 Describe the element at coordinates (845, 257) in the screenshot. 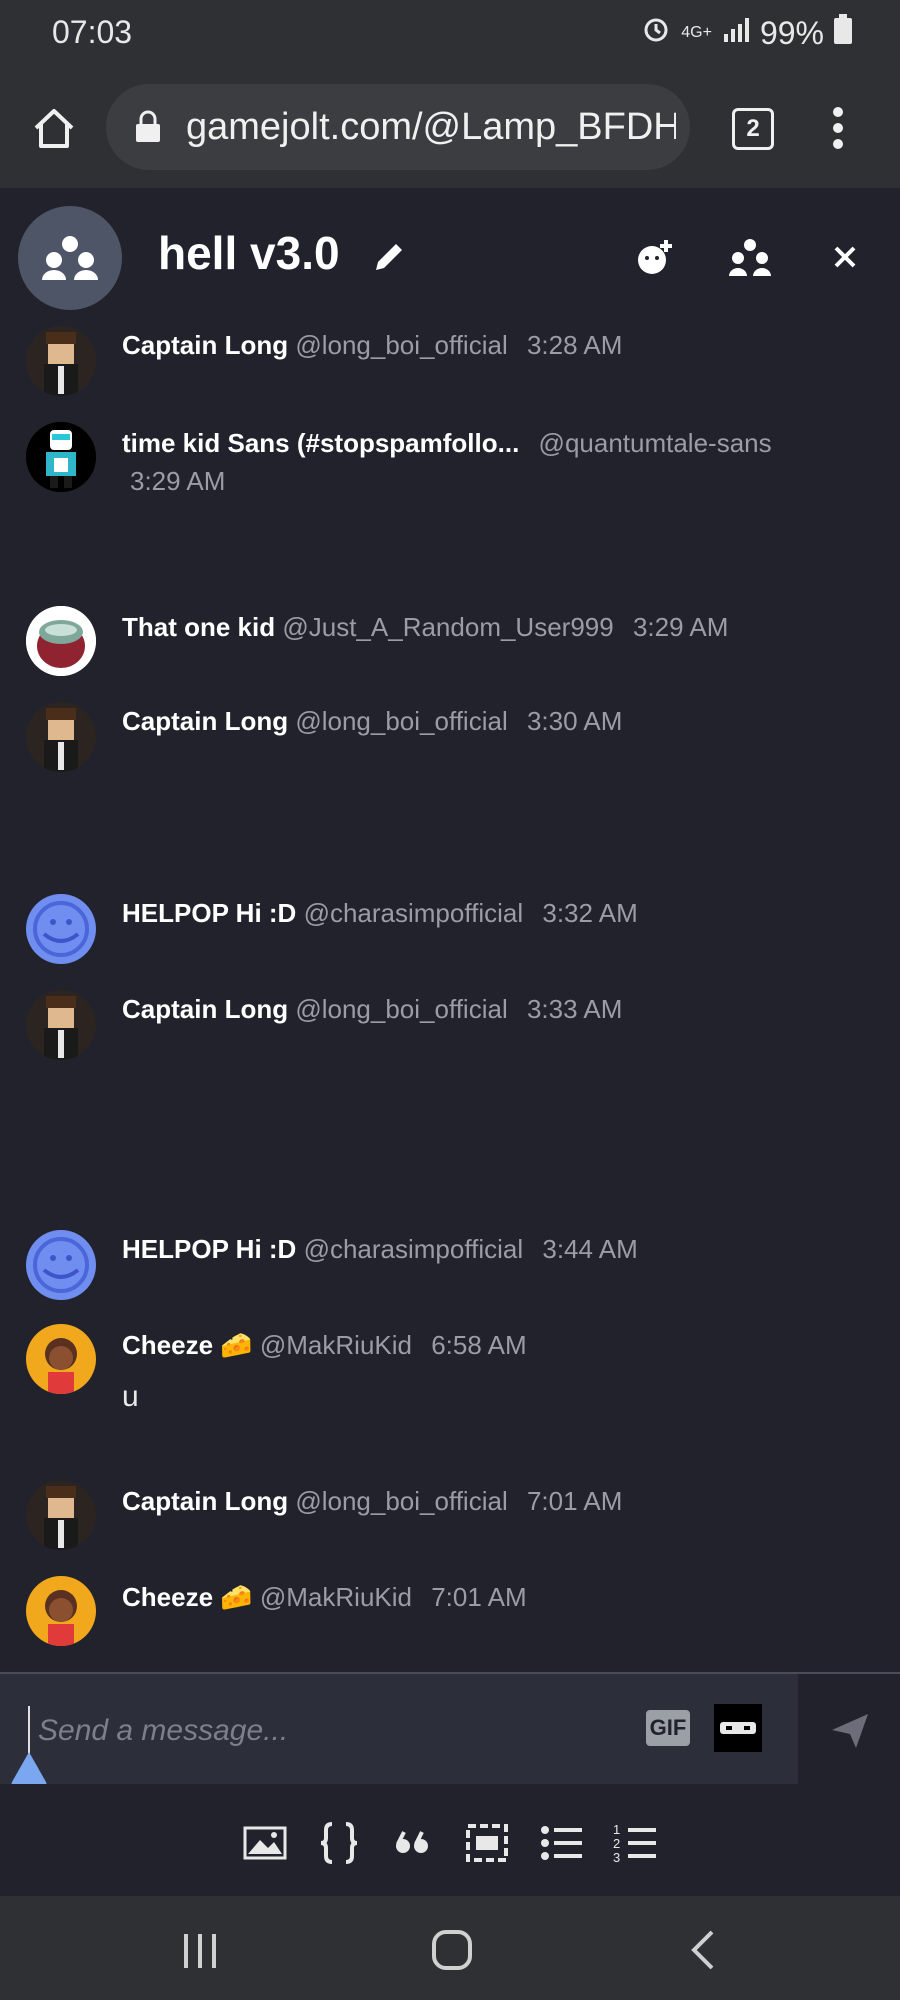

I see `close-icon` at that location.